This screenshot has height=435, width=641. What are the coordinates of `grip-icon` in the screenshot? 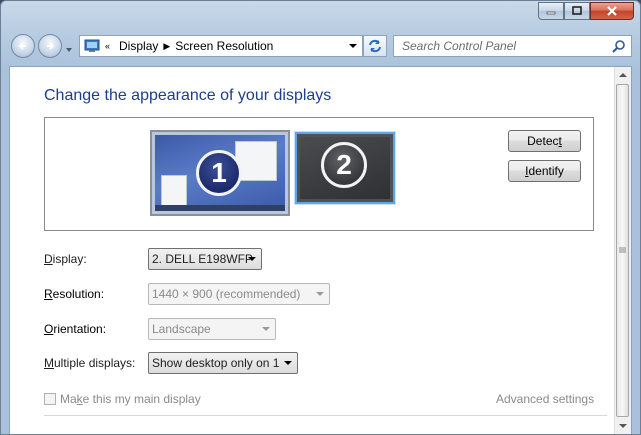 It's located at (622, 250).